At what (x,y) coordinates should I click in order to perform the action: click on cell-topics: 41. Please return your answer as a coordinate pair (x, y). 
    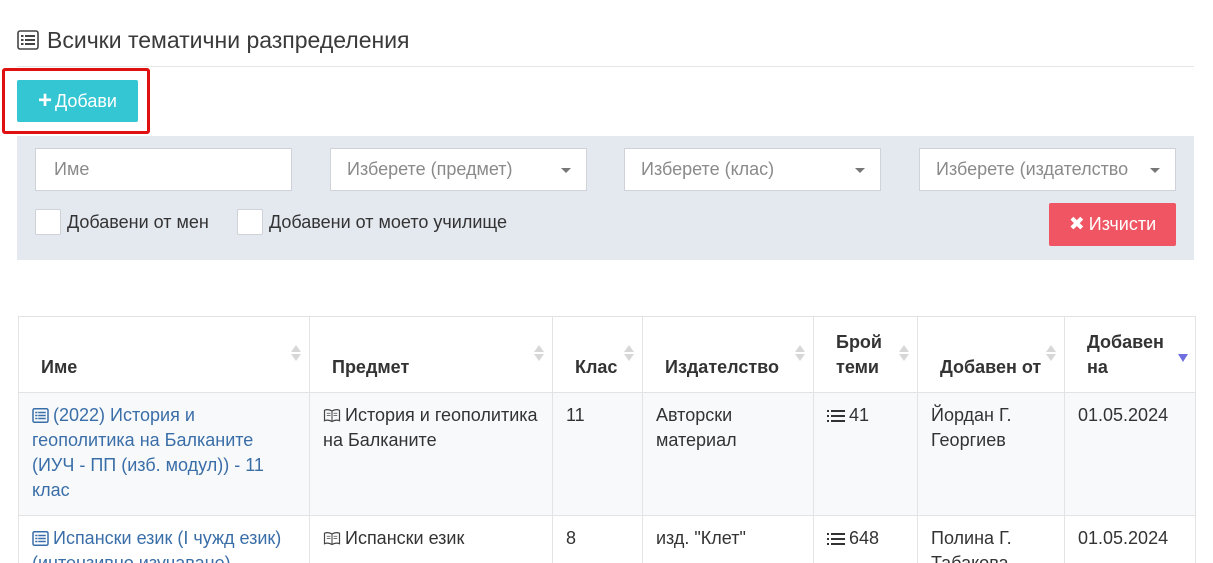
    Looking at the image, I should click on (865, 454).